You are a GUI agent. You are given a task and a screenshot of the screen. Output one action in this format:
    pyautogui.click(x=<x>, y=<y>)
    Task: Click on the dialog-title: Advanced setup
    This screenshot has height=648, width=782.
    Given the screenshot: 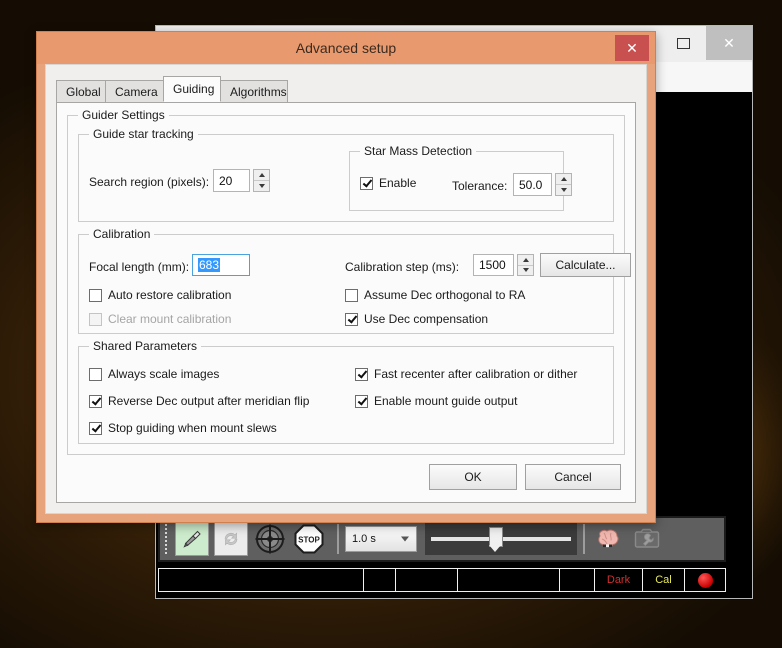 What is the action you would take?
    pyautogui.click(x=346, y=48)
    